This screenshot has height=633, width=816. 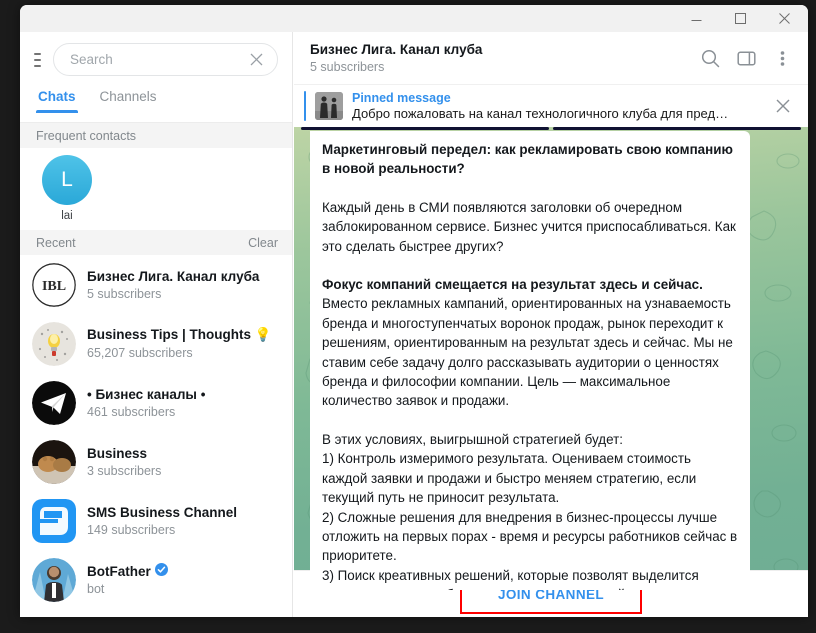 I want to click on chat-header: Бизнес Лига. Канал клуба 5 subscribers, so click(x=551, y=58).